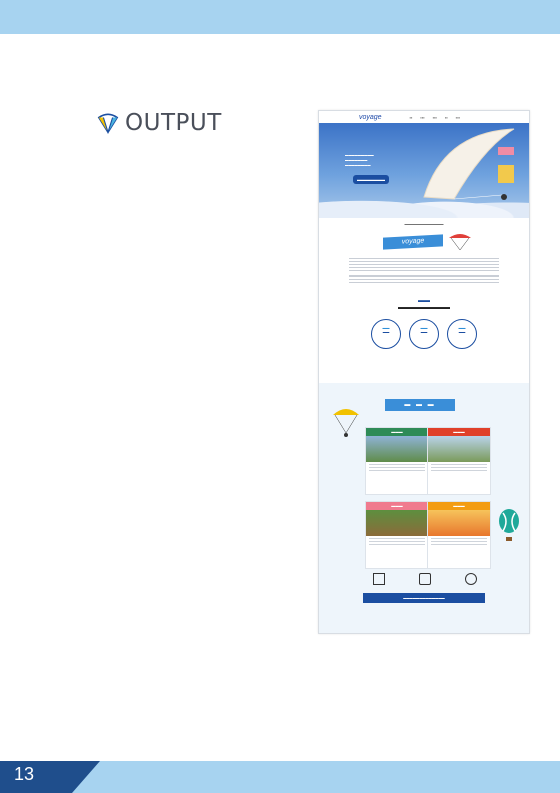 The image size is (560, 793). Describe the element at coordinates (280, 777) in the screenshot. I see `bottom-band` at that location.